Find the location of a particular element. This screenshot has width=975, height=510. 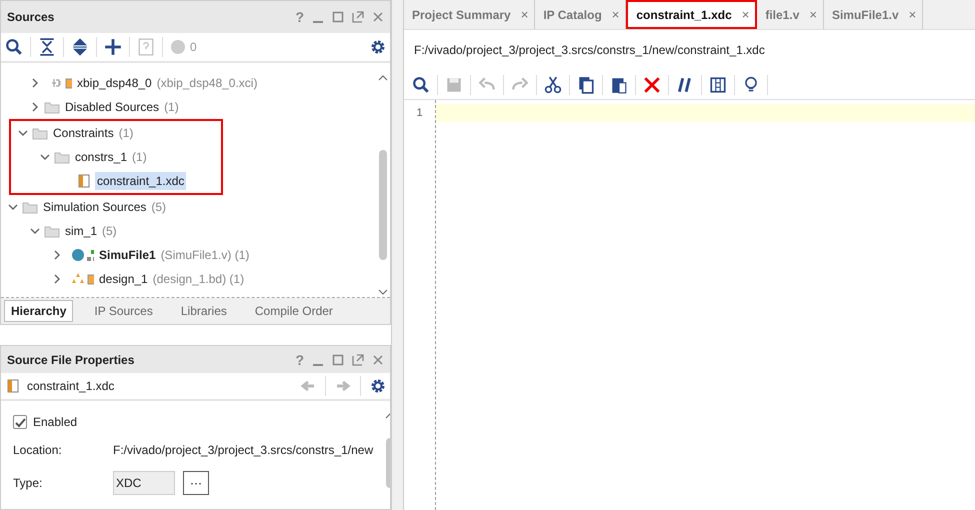

tree-row: Simulation Sources (5) is located at coordinates (188, 207).